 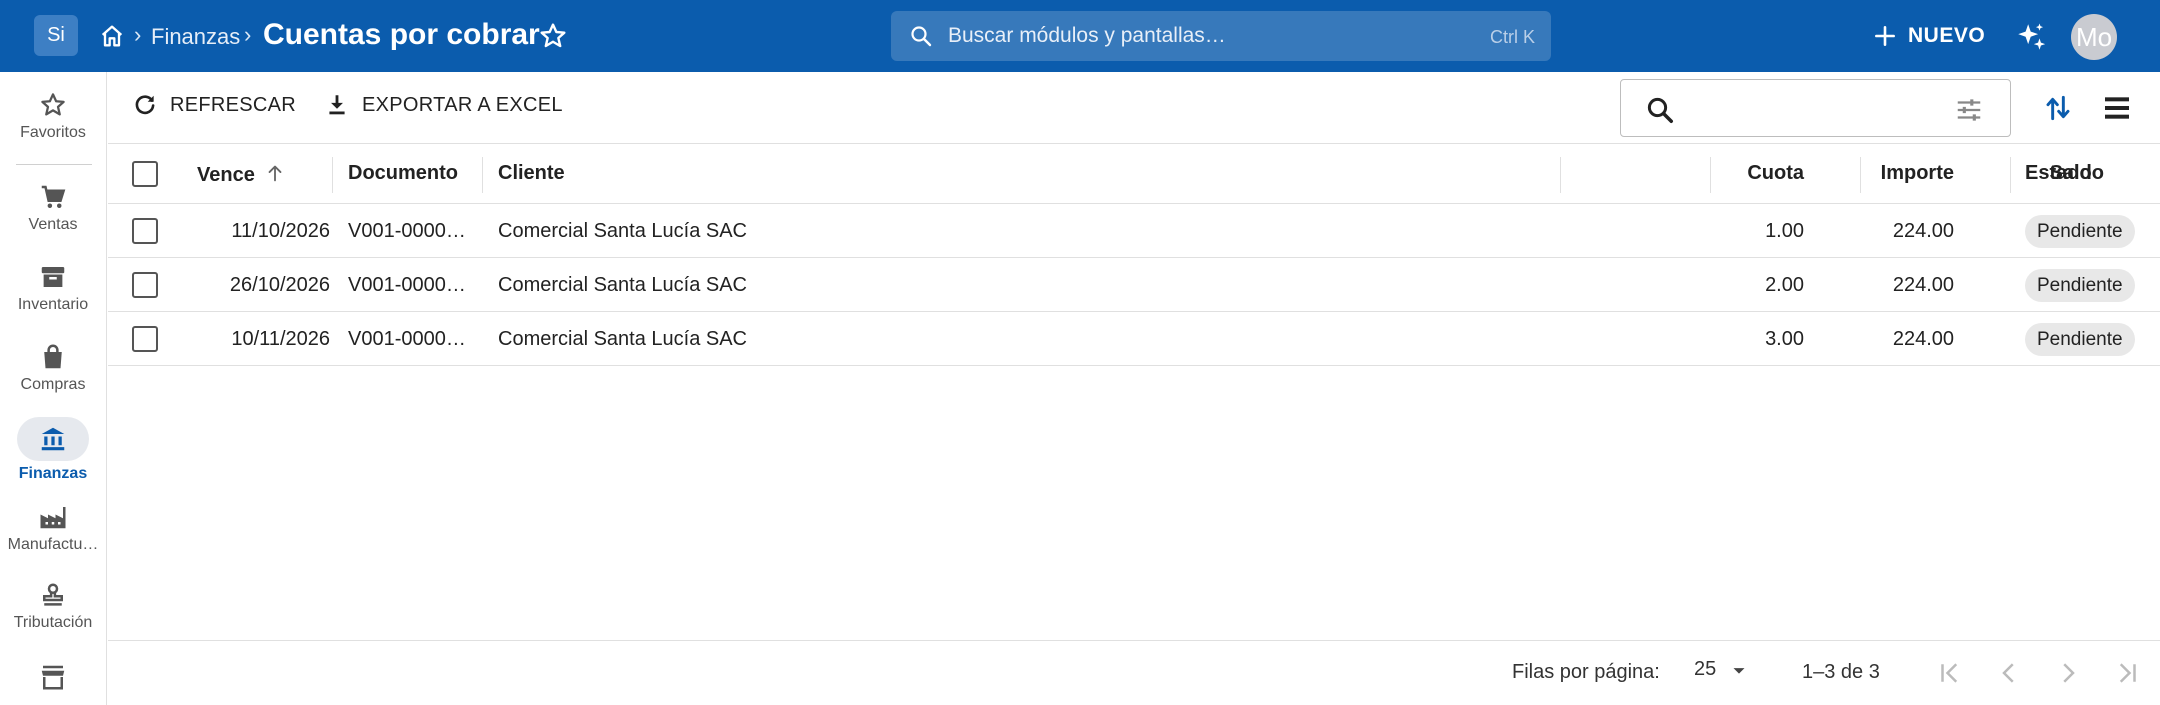 I want to click on favorite-star-icon, so click(x=553, y=36).